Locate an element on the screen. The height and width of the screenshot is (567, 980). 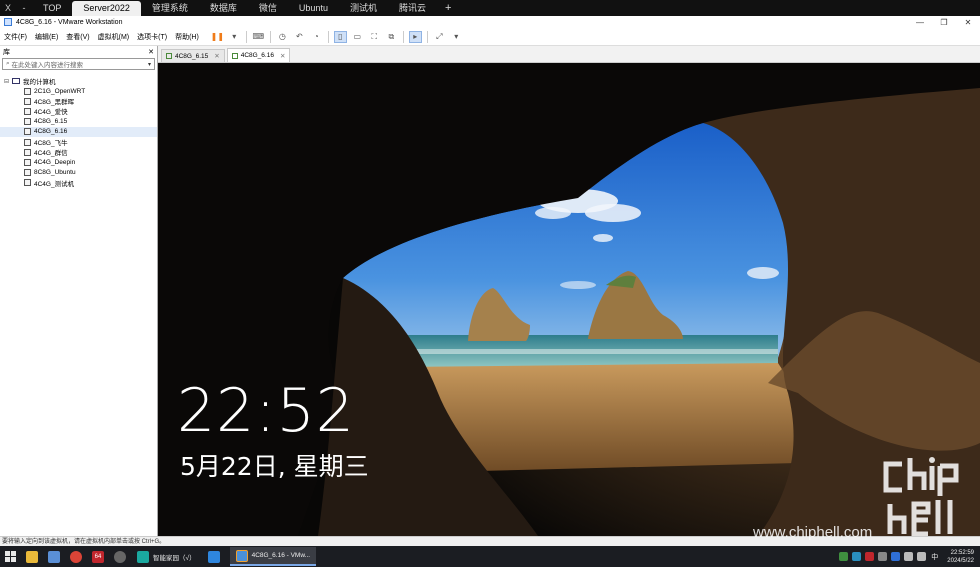
fullscreen-icon: ⛶ is located at coordinates (374, 37).